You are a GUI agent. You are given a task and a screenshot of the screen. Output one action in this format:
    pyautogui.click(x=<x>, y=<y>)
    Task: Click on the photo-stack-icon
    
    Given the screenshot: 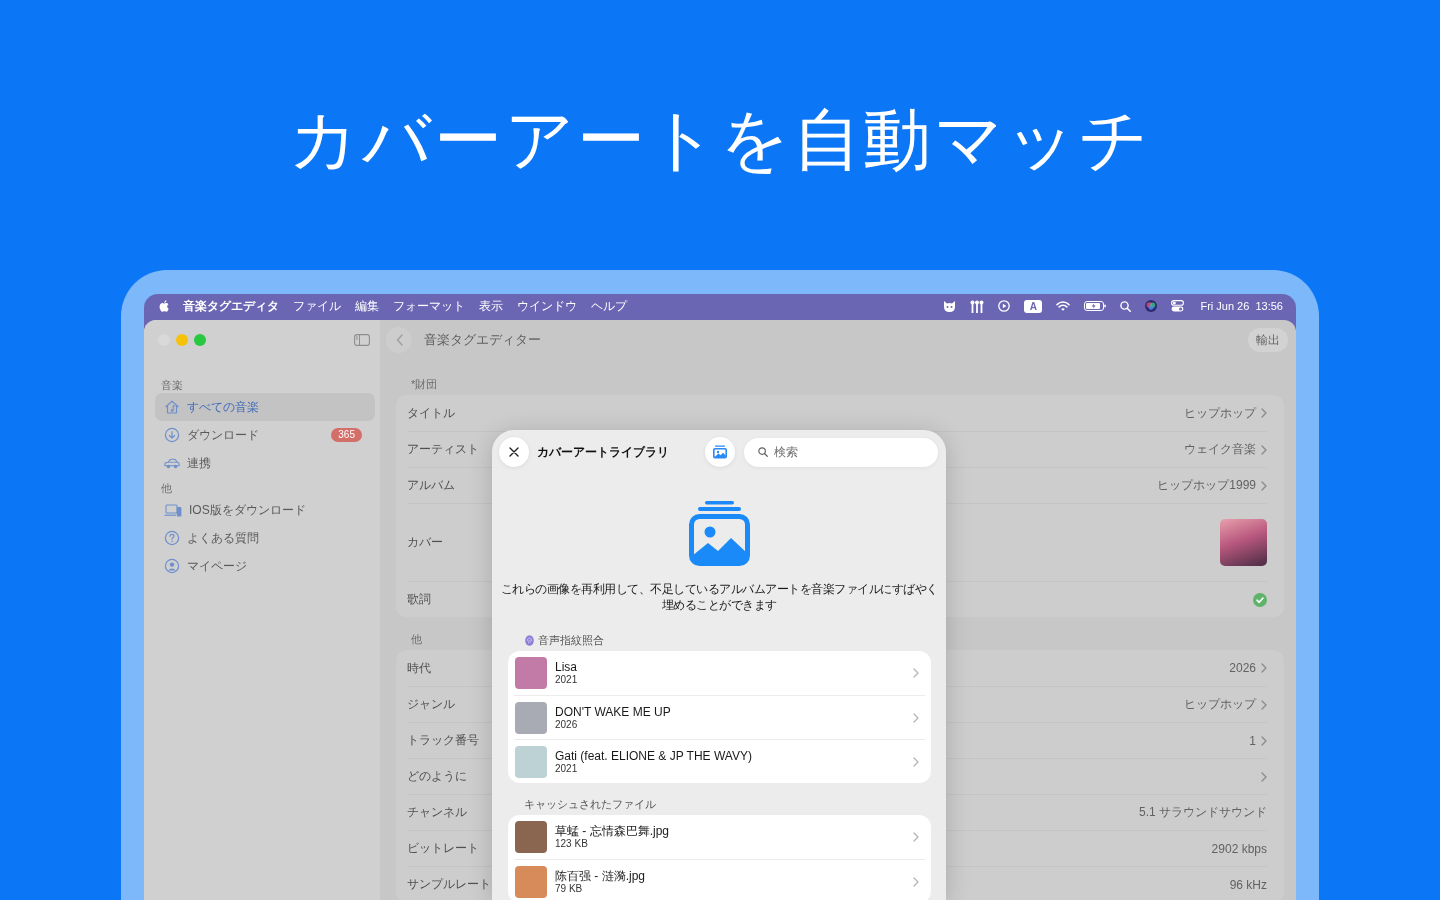 What is the action you would take?
    pyautogui.click(x=719, y=533)
    